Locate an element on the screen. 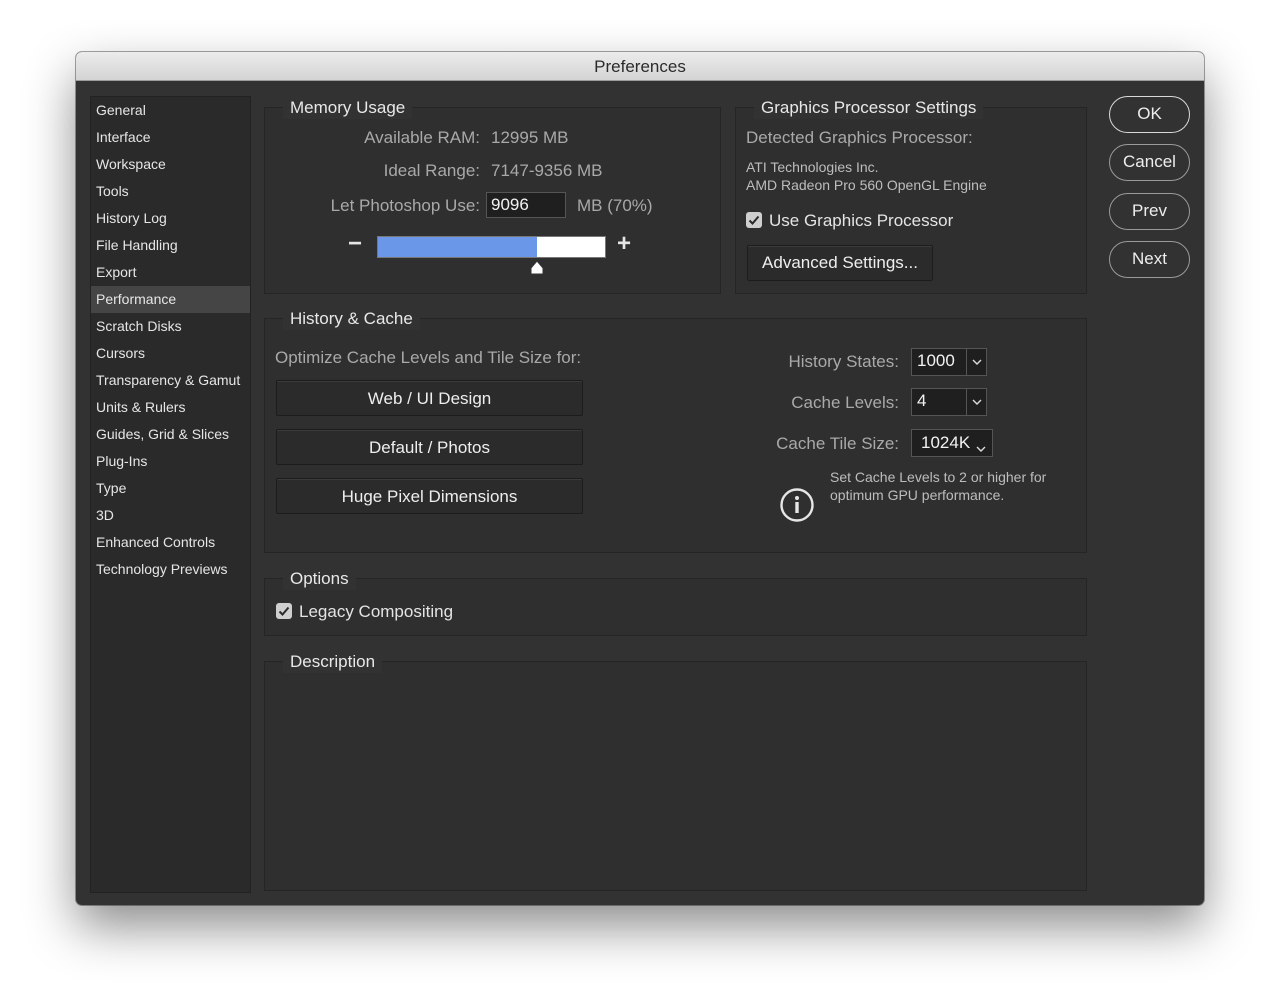 Image resolution: width=1280 pixels, height=1006 pixels. cache-levels-label: Cache Levels: is located at coordinates (845, 402).